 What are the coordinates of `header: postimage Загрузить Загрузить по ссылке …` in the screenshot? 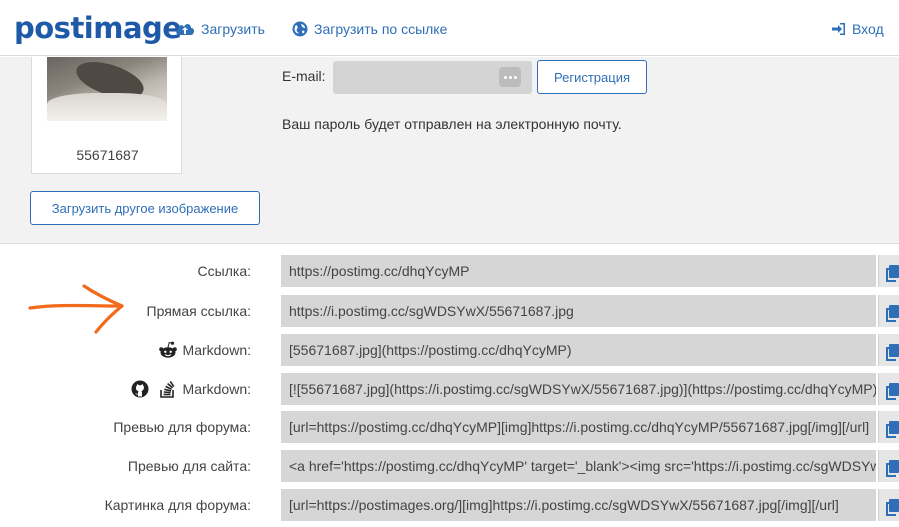 It's located at (449, 28).